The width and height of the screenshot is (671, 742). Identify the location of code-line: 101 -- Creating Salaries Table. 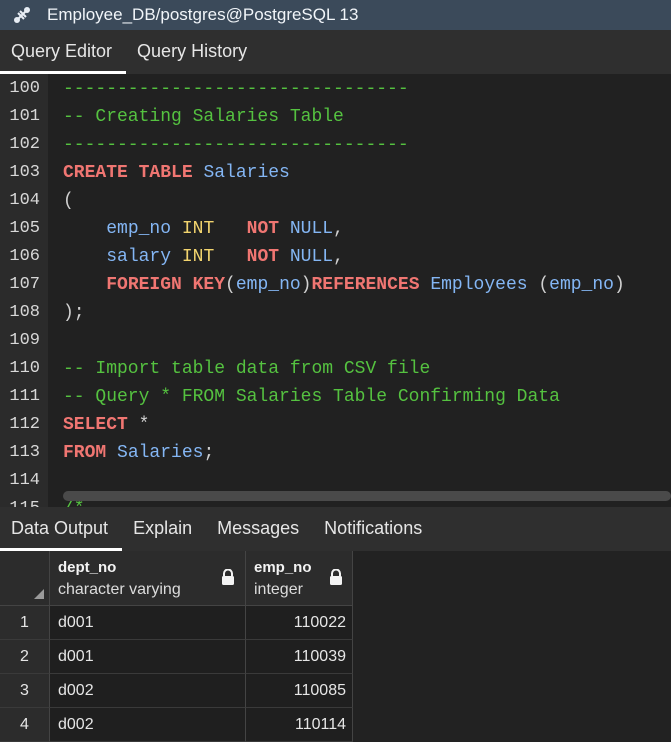
(335, 117).